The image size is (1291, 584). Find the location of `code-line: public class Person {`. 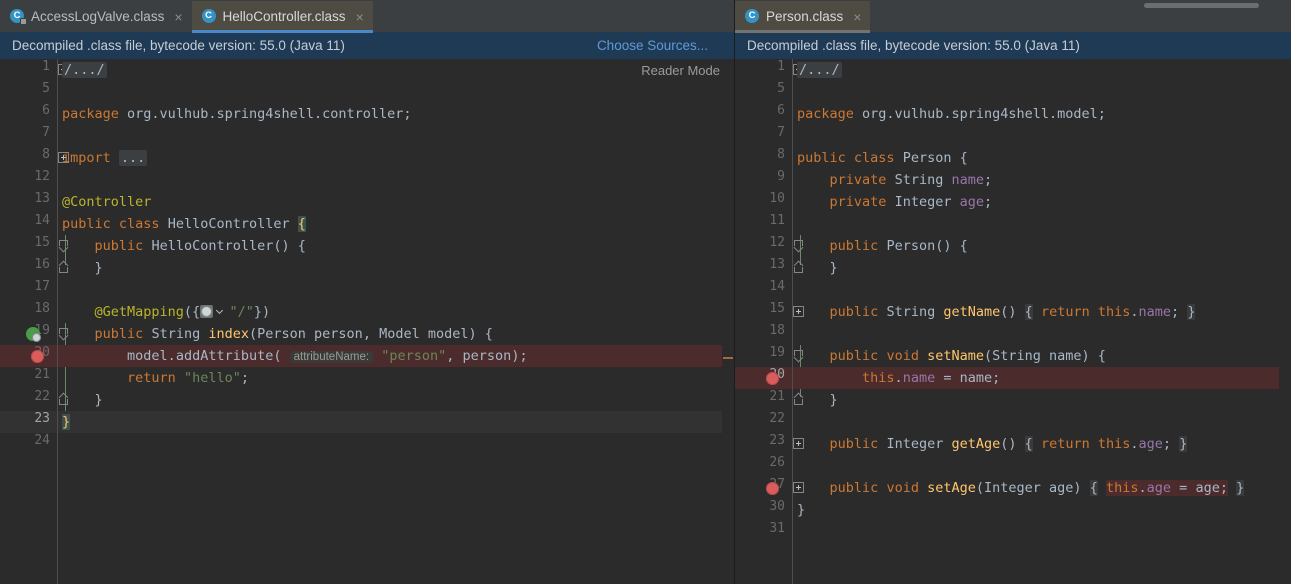

code-line: public class Person { is located at coordinates (882, 158).